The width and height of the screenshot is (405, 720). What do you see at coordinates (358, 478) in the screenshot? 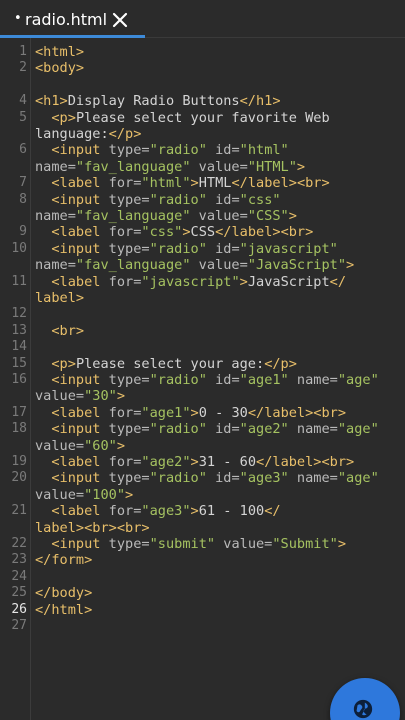
I see `attribute-value: "age"` at bounding box center [358, 478].